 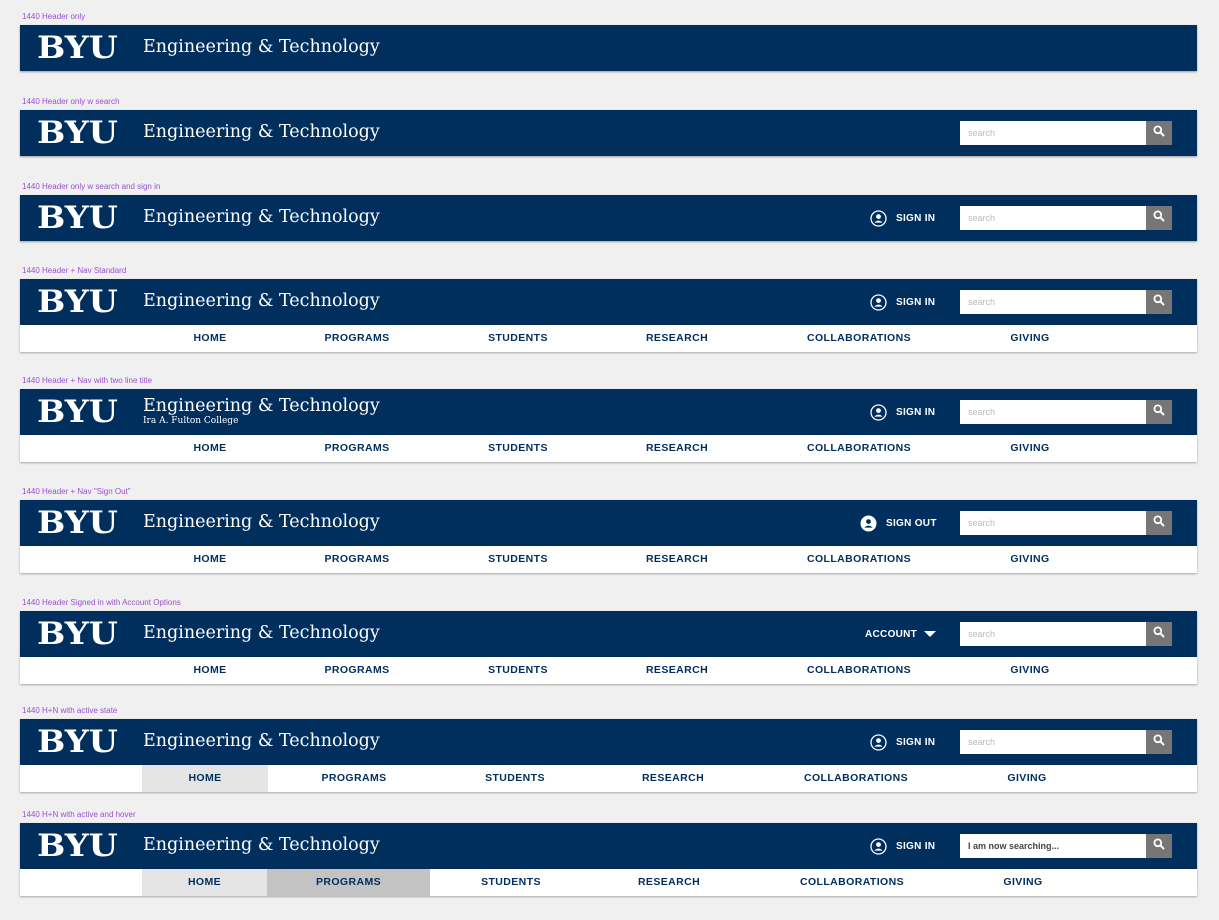 What do you see at coordinates (608, 634) in the screenshot?
I see `site-header: BYU Engineering & Technology ACCOUNT` at bounding box center [608, 634].